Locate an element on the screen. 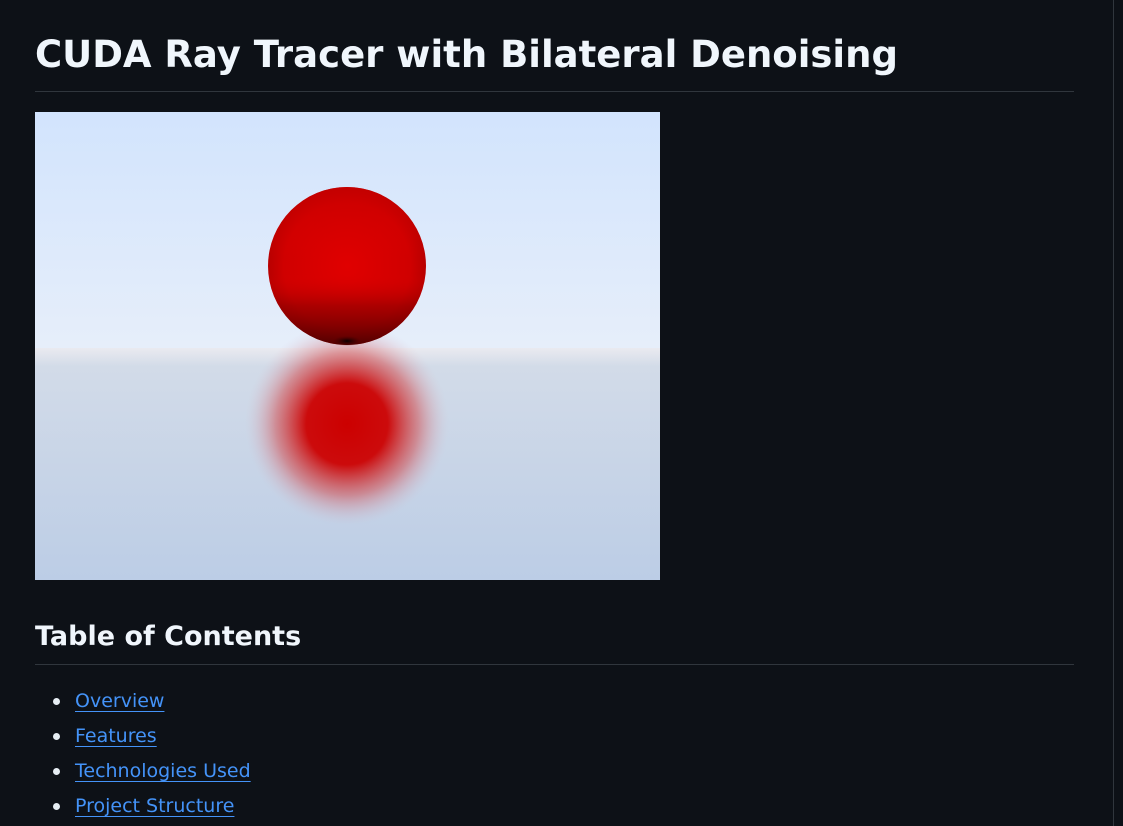 The image size is (1123, 826). toc-link-overview: Overview is located at coordinates (119, 701).